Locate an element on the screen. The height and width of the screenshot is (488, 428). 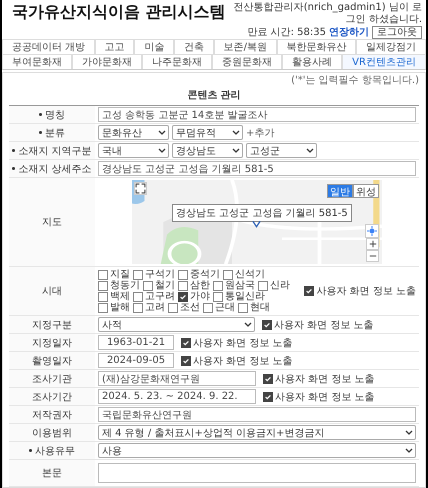
system-title: 국가유산지식이음 관리시스템 is located at coordinates (119, 12).